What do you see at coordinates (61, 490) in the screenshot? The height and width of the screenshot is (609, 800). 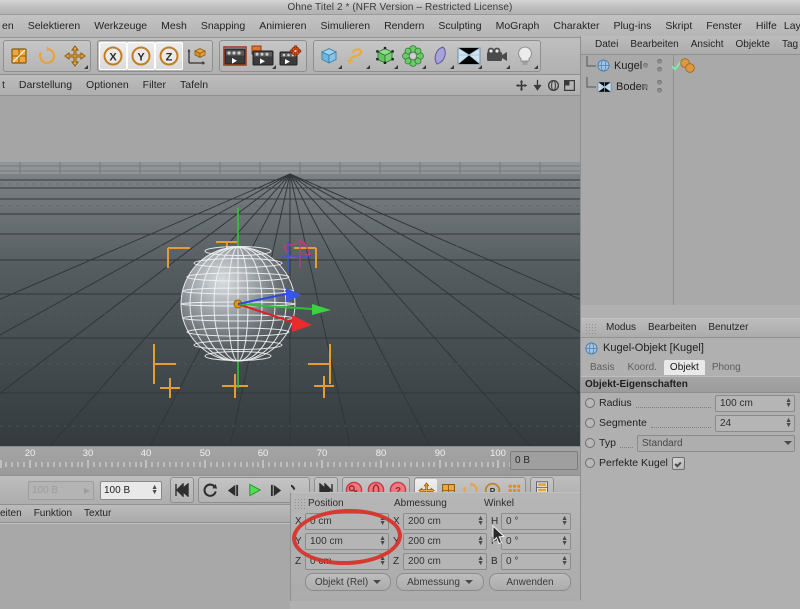 I see `range-start-field: 100 B ▶` at bounding box center [61, 490].